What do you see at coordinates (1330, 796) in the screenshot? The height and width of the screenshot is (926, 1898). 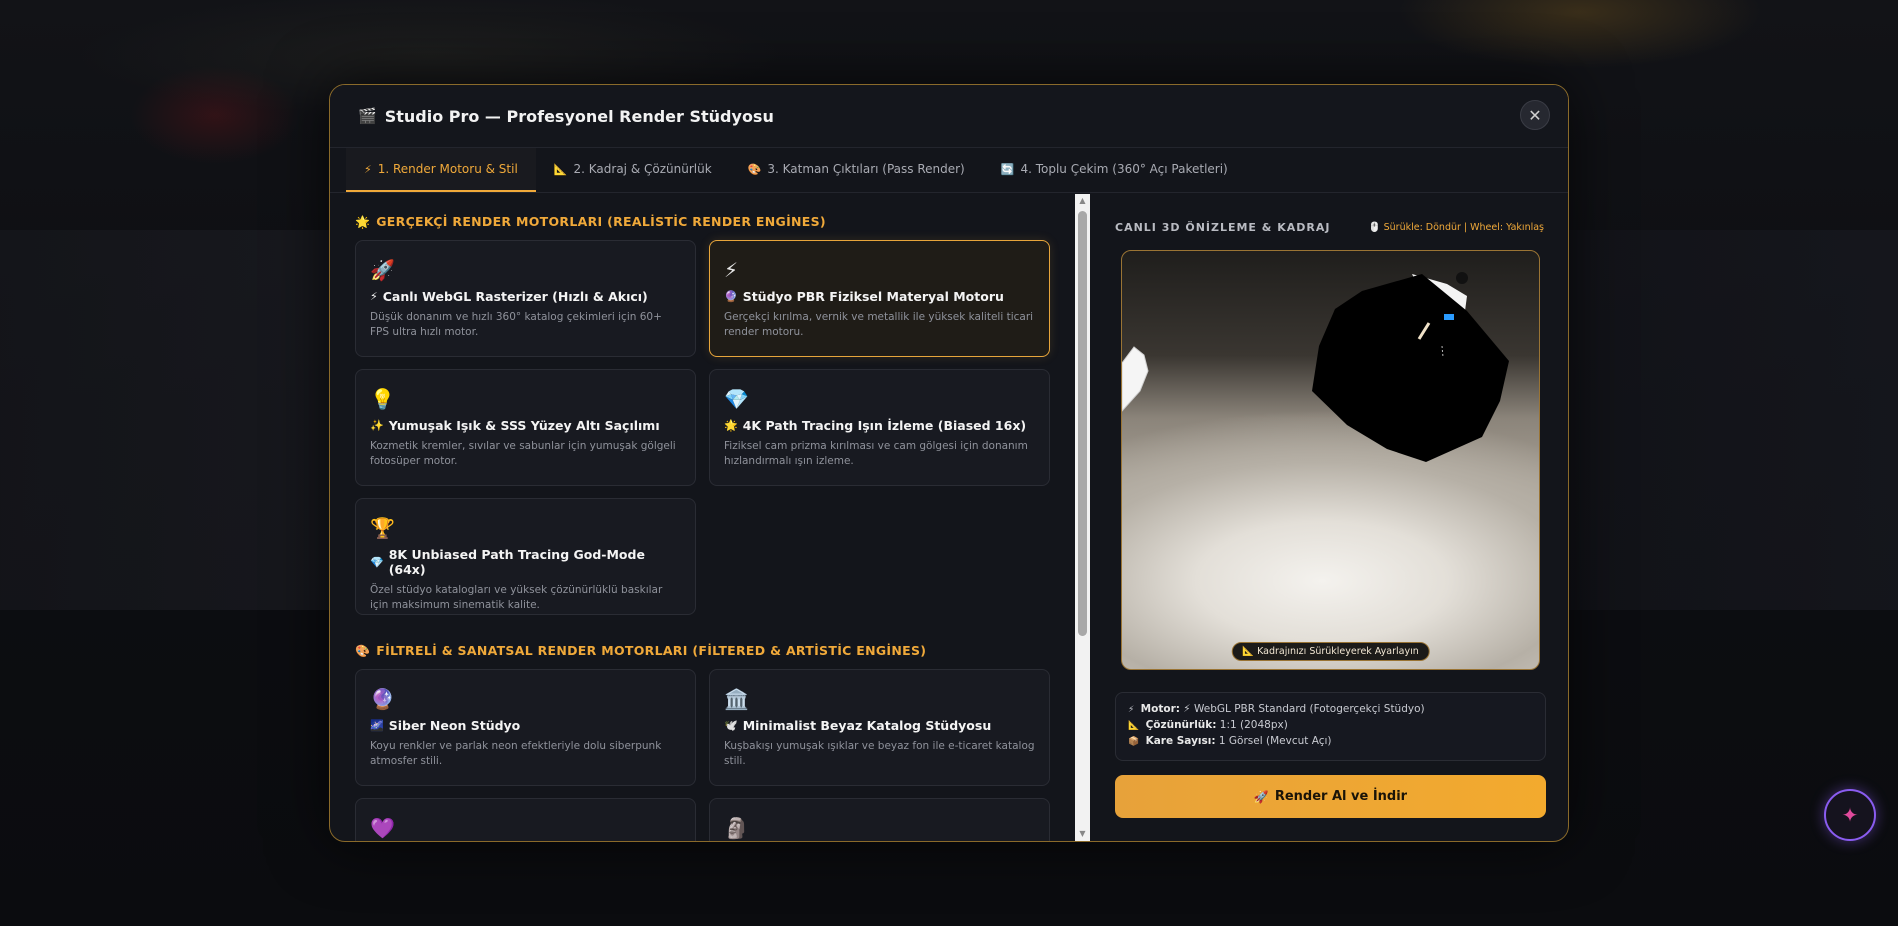 I see `render-download-button: 🚀 Render Al ve İndir` at bounding box center [1330, 796].